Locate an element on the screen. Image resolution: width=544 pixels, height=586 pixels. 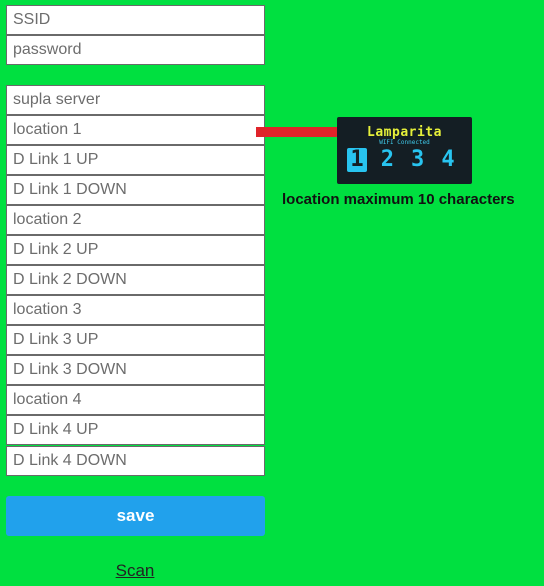
pointer-arrow is located at coordinates (301, 132).